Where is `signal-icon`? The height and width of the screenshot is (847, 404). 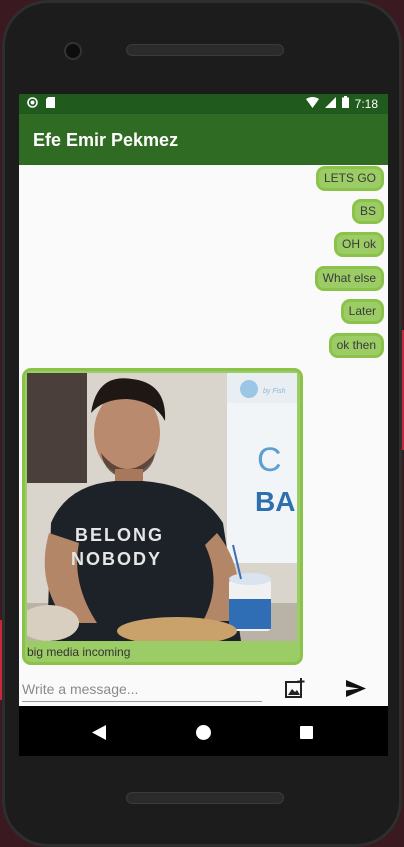
signal-icon is located at coordinates (330, 103).